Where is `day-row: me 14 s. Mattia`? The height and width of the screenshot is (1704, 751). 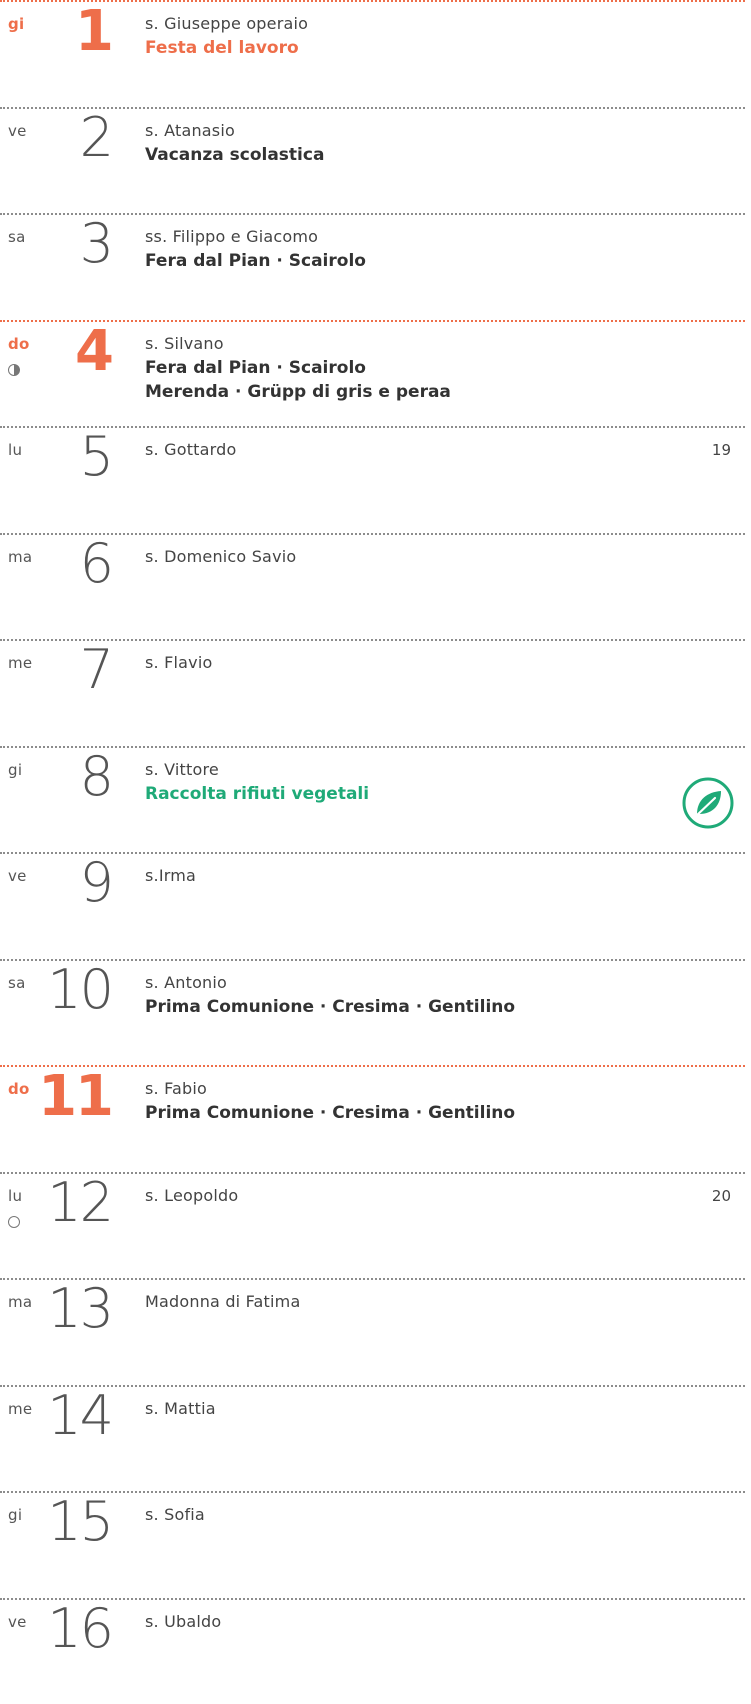
day-row: me 14 s. Mattia is located at coordinates (372, 1437).